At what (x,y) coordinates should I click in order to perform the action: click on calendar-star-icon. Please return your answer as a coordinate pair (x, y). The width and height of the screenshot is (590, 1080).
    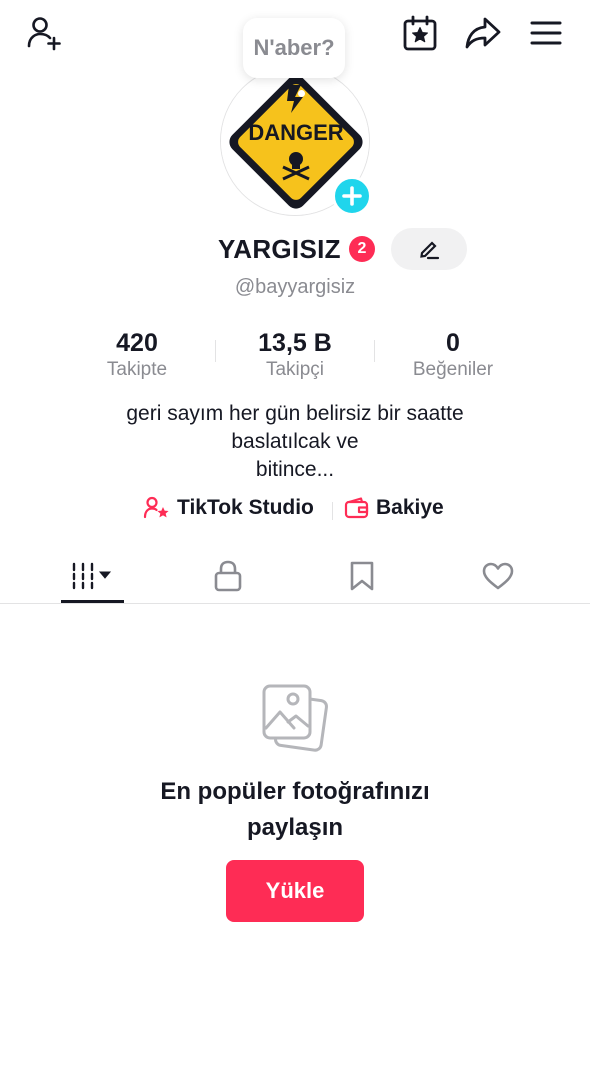
    Looking at the image, I should click on (420, 33).